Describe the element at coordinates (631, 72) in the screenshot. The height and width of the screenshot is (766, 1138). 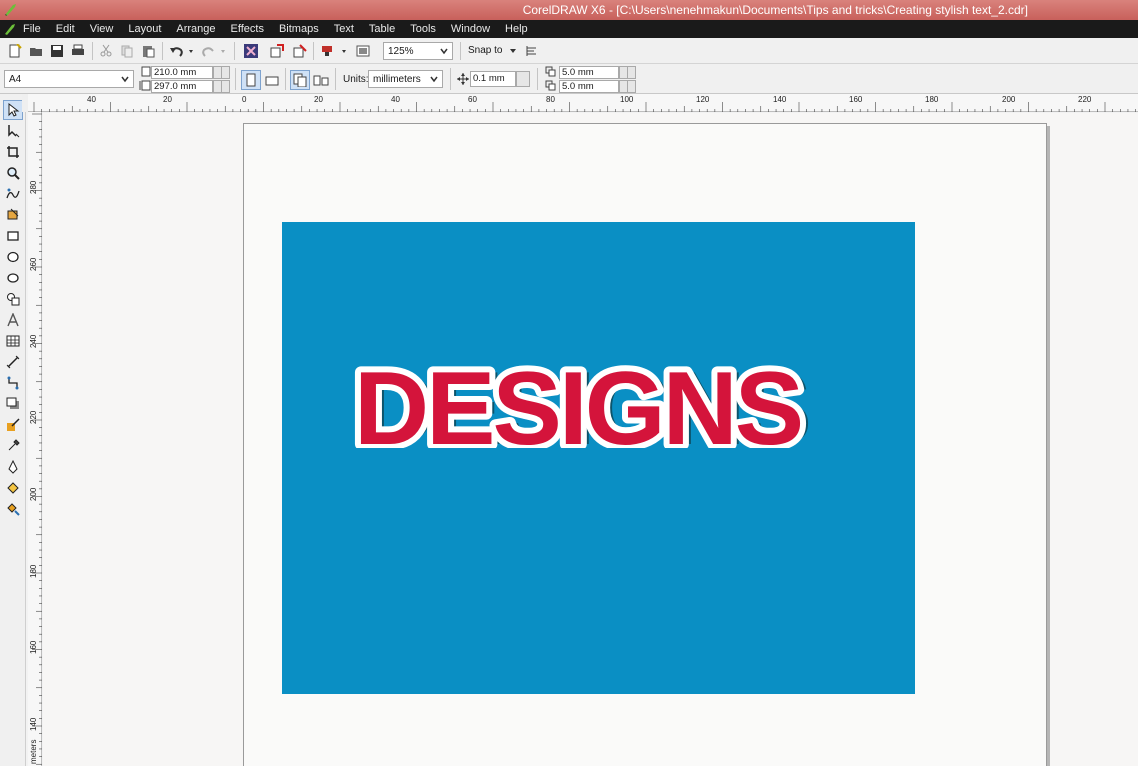
I see `duplicate-x-unit-spinner` at that location.